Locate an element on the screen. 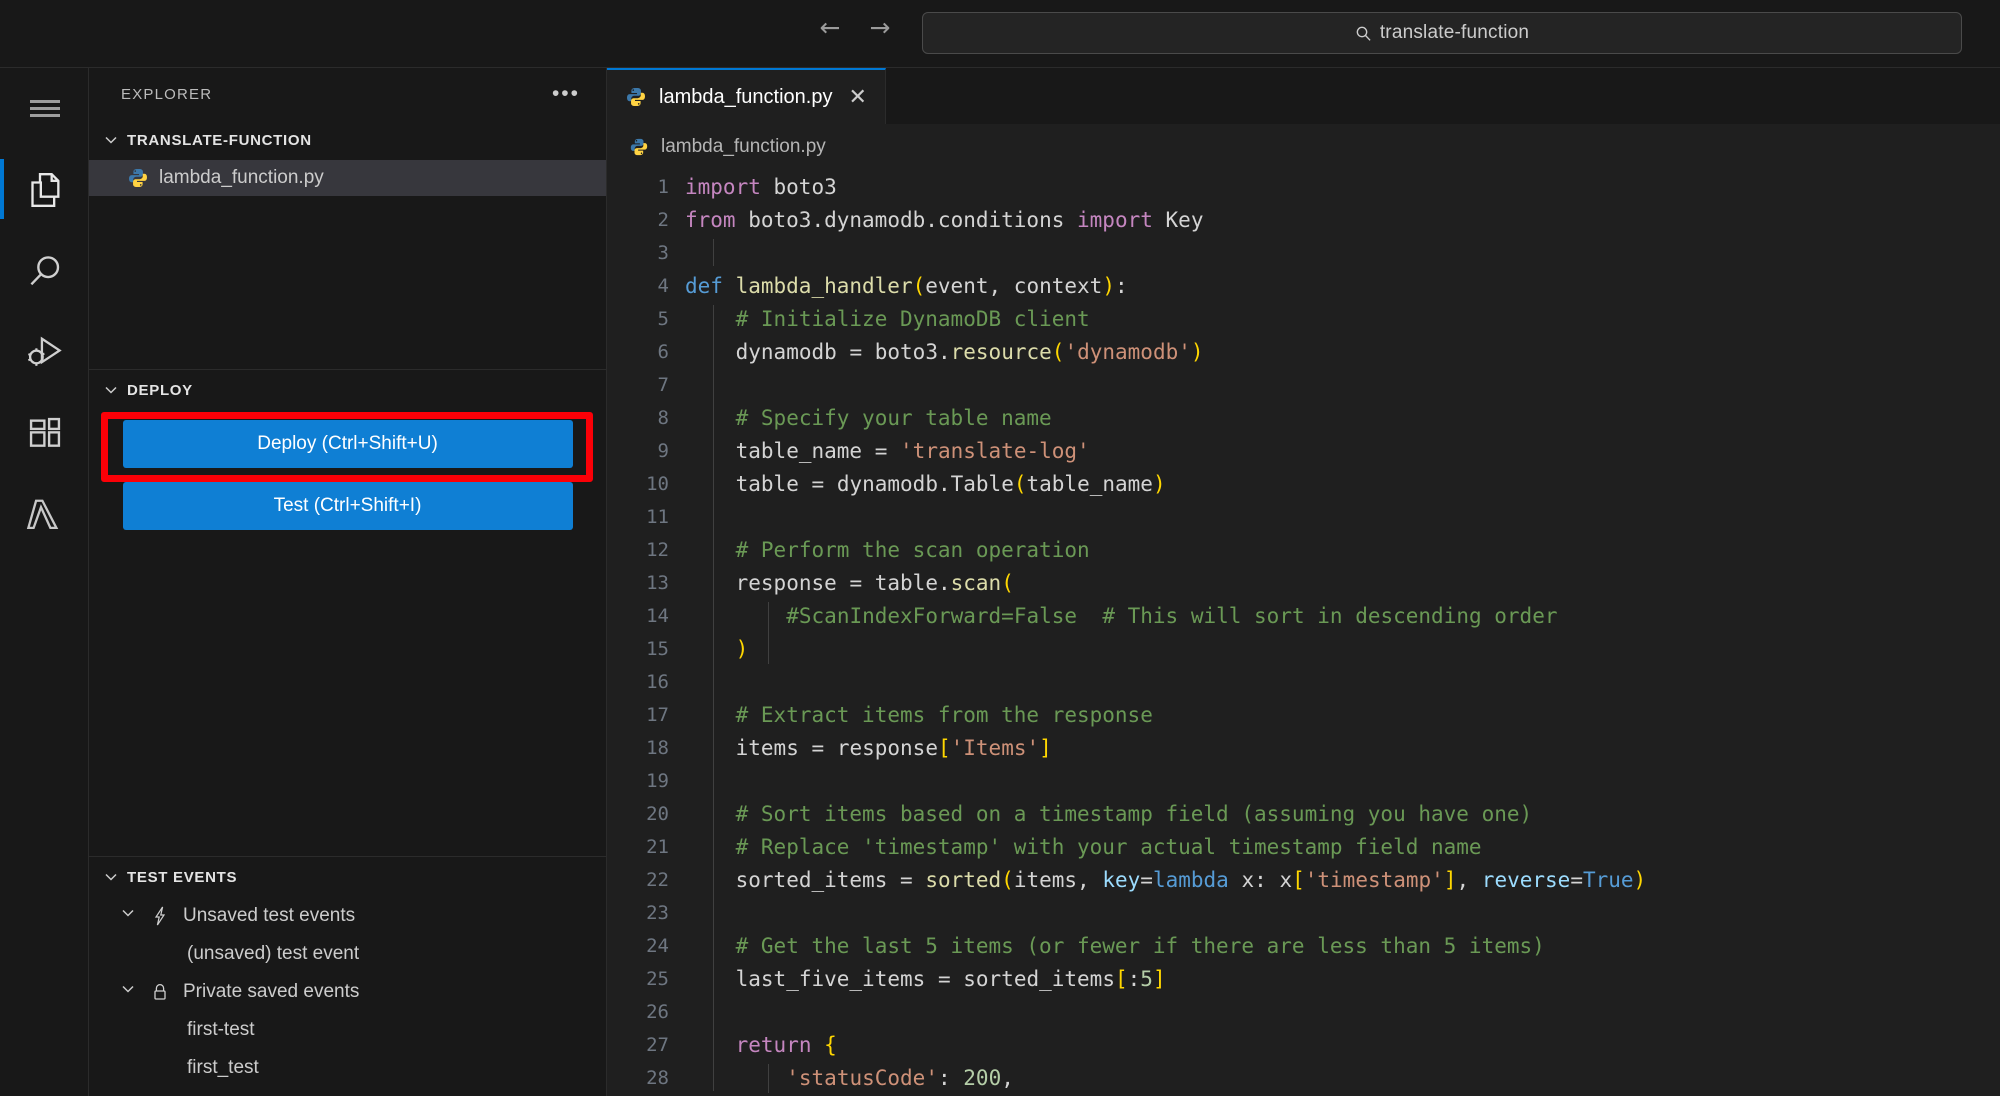  test-button: Test (Ctrl+Shift+I) is located at coordinates (347, 506).